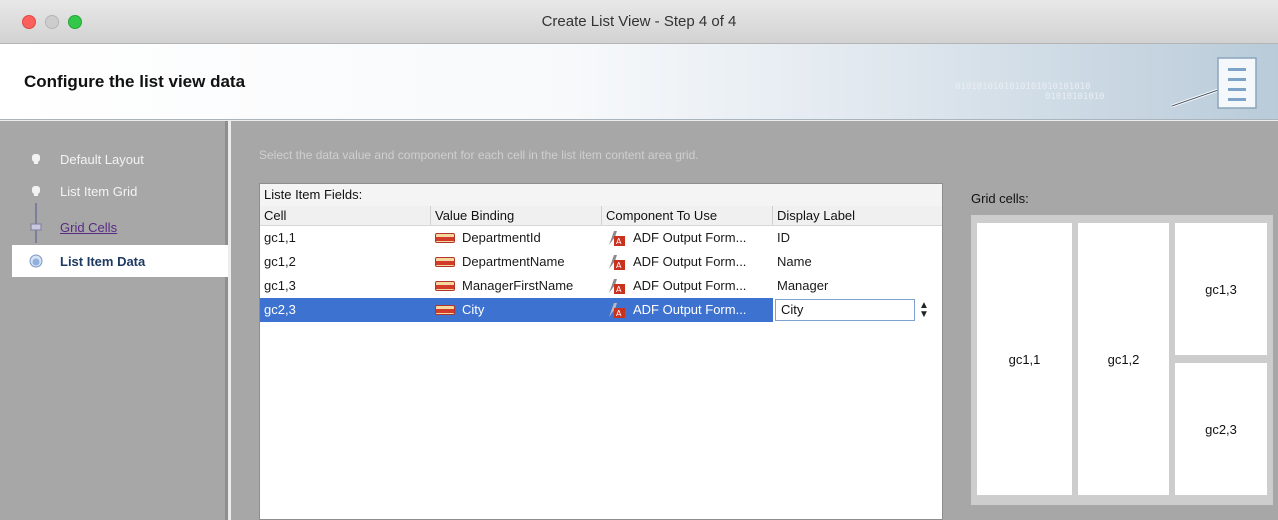 This screenshot has width=1278, height=520. I want to click on column-header-value-binding: Value Binding, so click(516, 215).